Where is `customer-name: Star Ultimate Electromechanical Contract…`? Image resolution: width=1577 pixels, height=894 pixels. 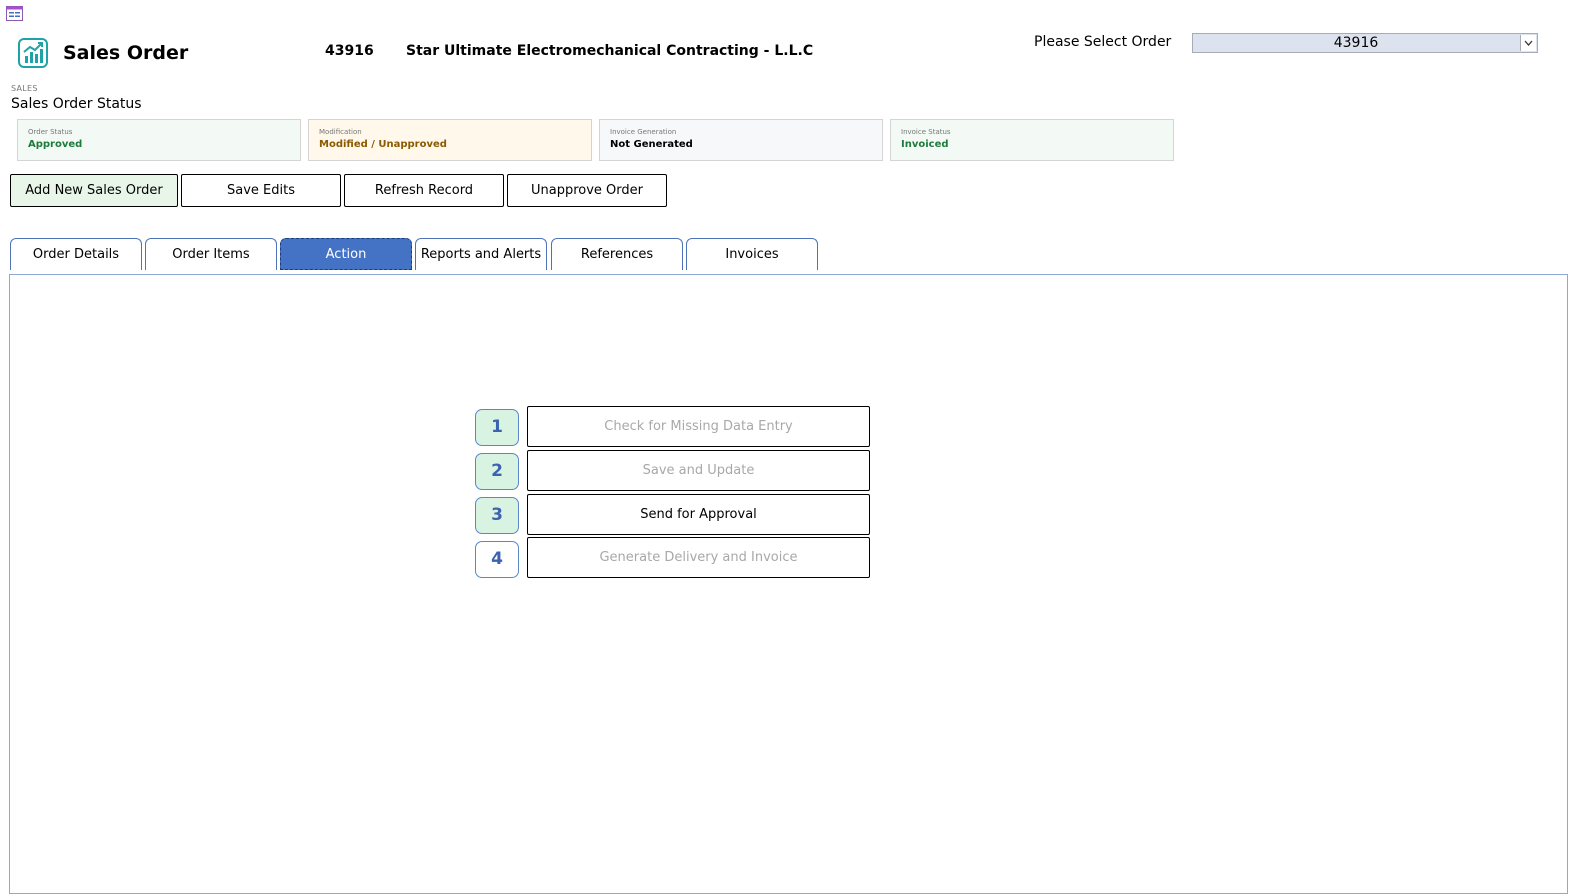 customer-name: Star Ultimate Electromechanical Contract… is located at coordinates (610, 51).